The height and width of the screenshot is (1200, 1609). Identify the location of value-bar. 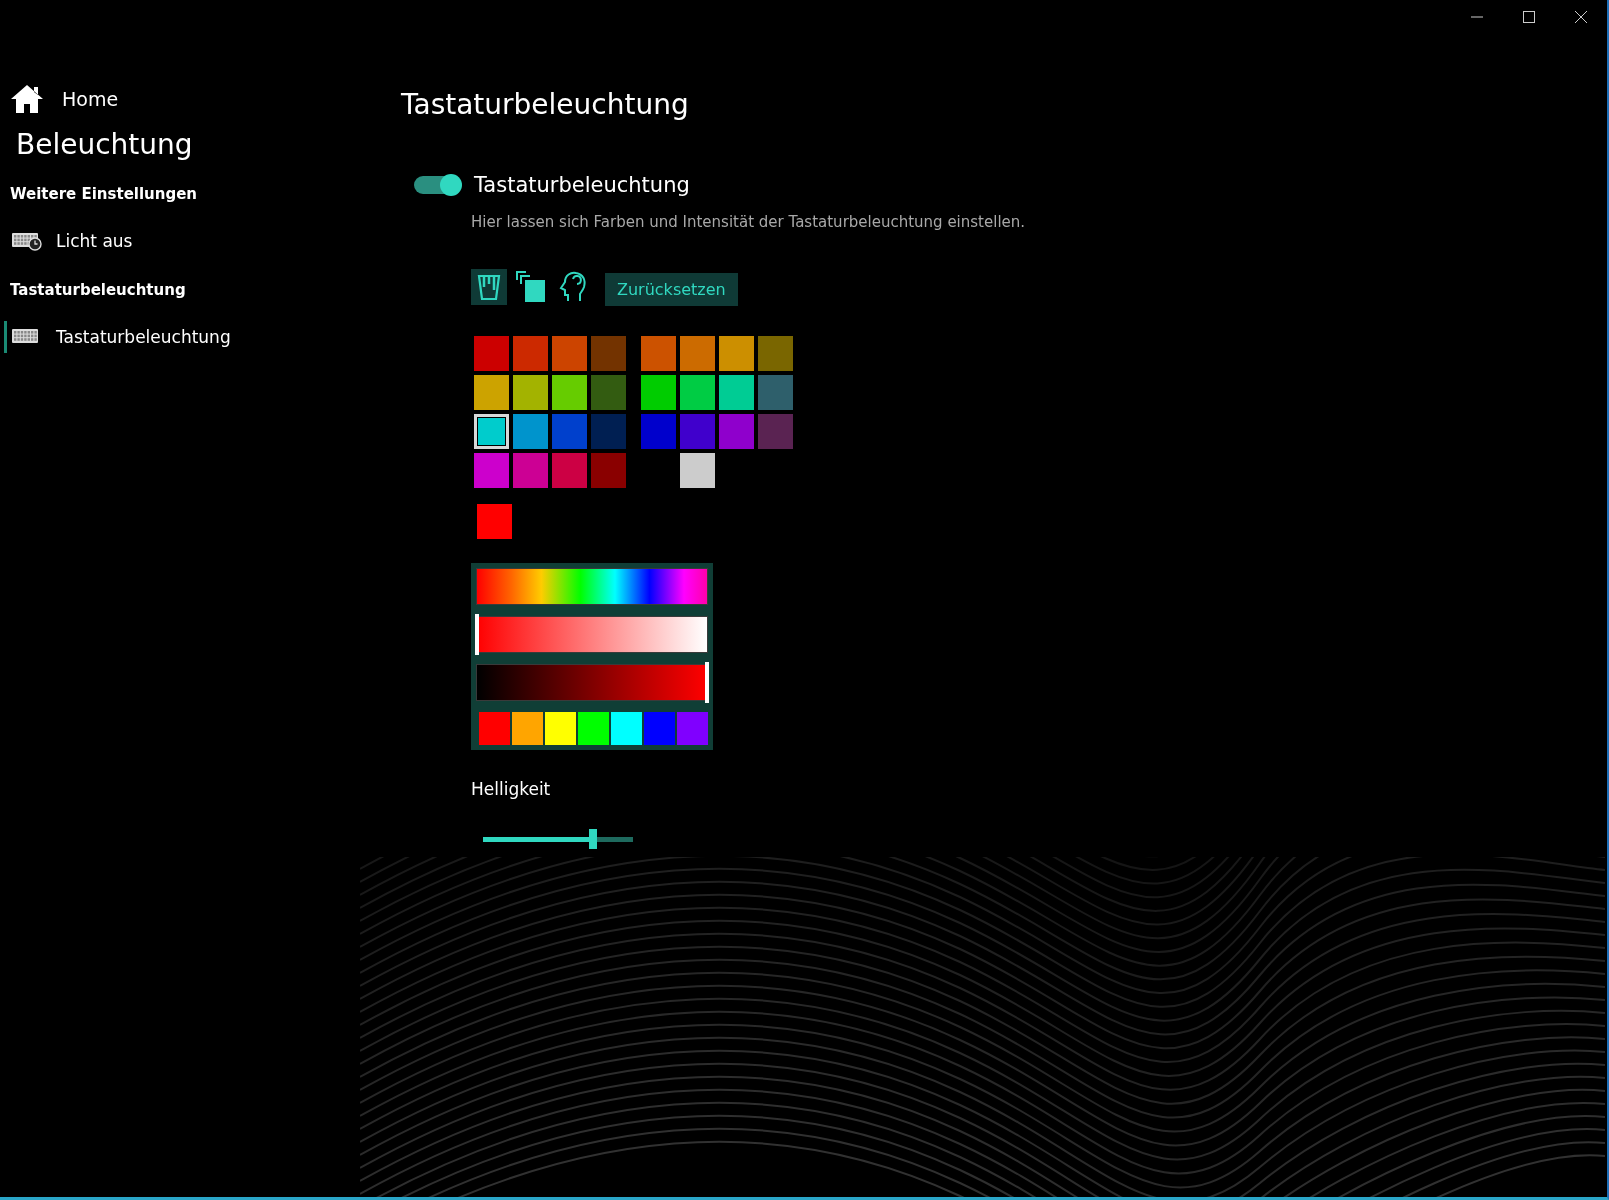
(592, 682).